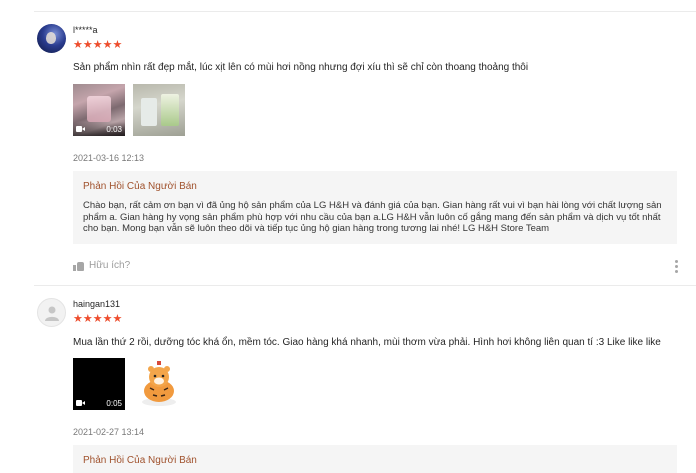 The width and height of the screenshot is (696, 473). I want to click on review-username: haingan131, so click(96, 304).